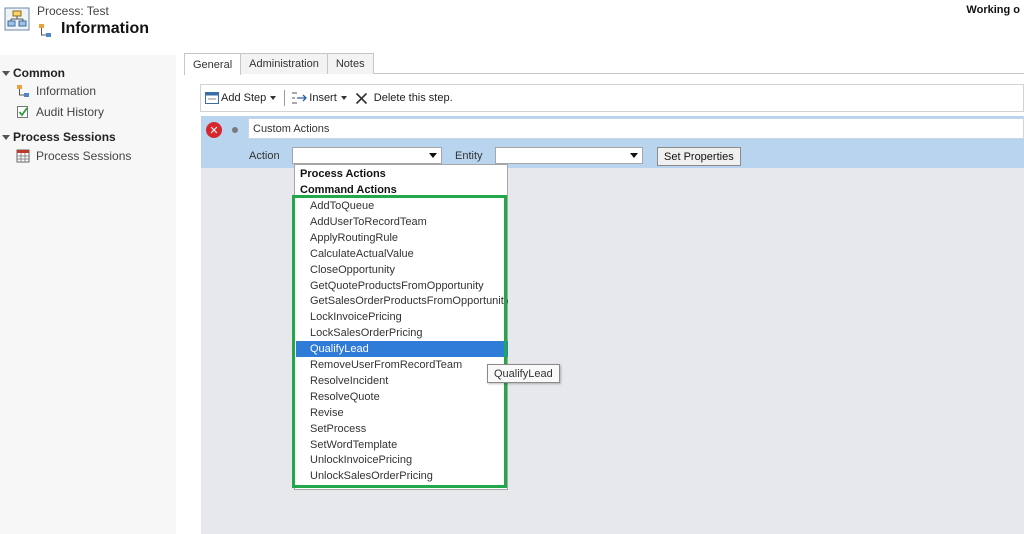 Image resolution: width=1024 pixels, height=534 pixels. Describe the element at coordinates (612, 98) in the screenshot. I see `step-toolbar: Add Step Insert Delete this step.` at that location.